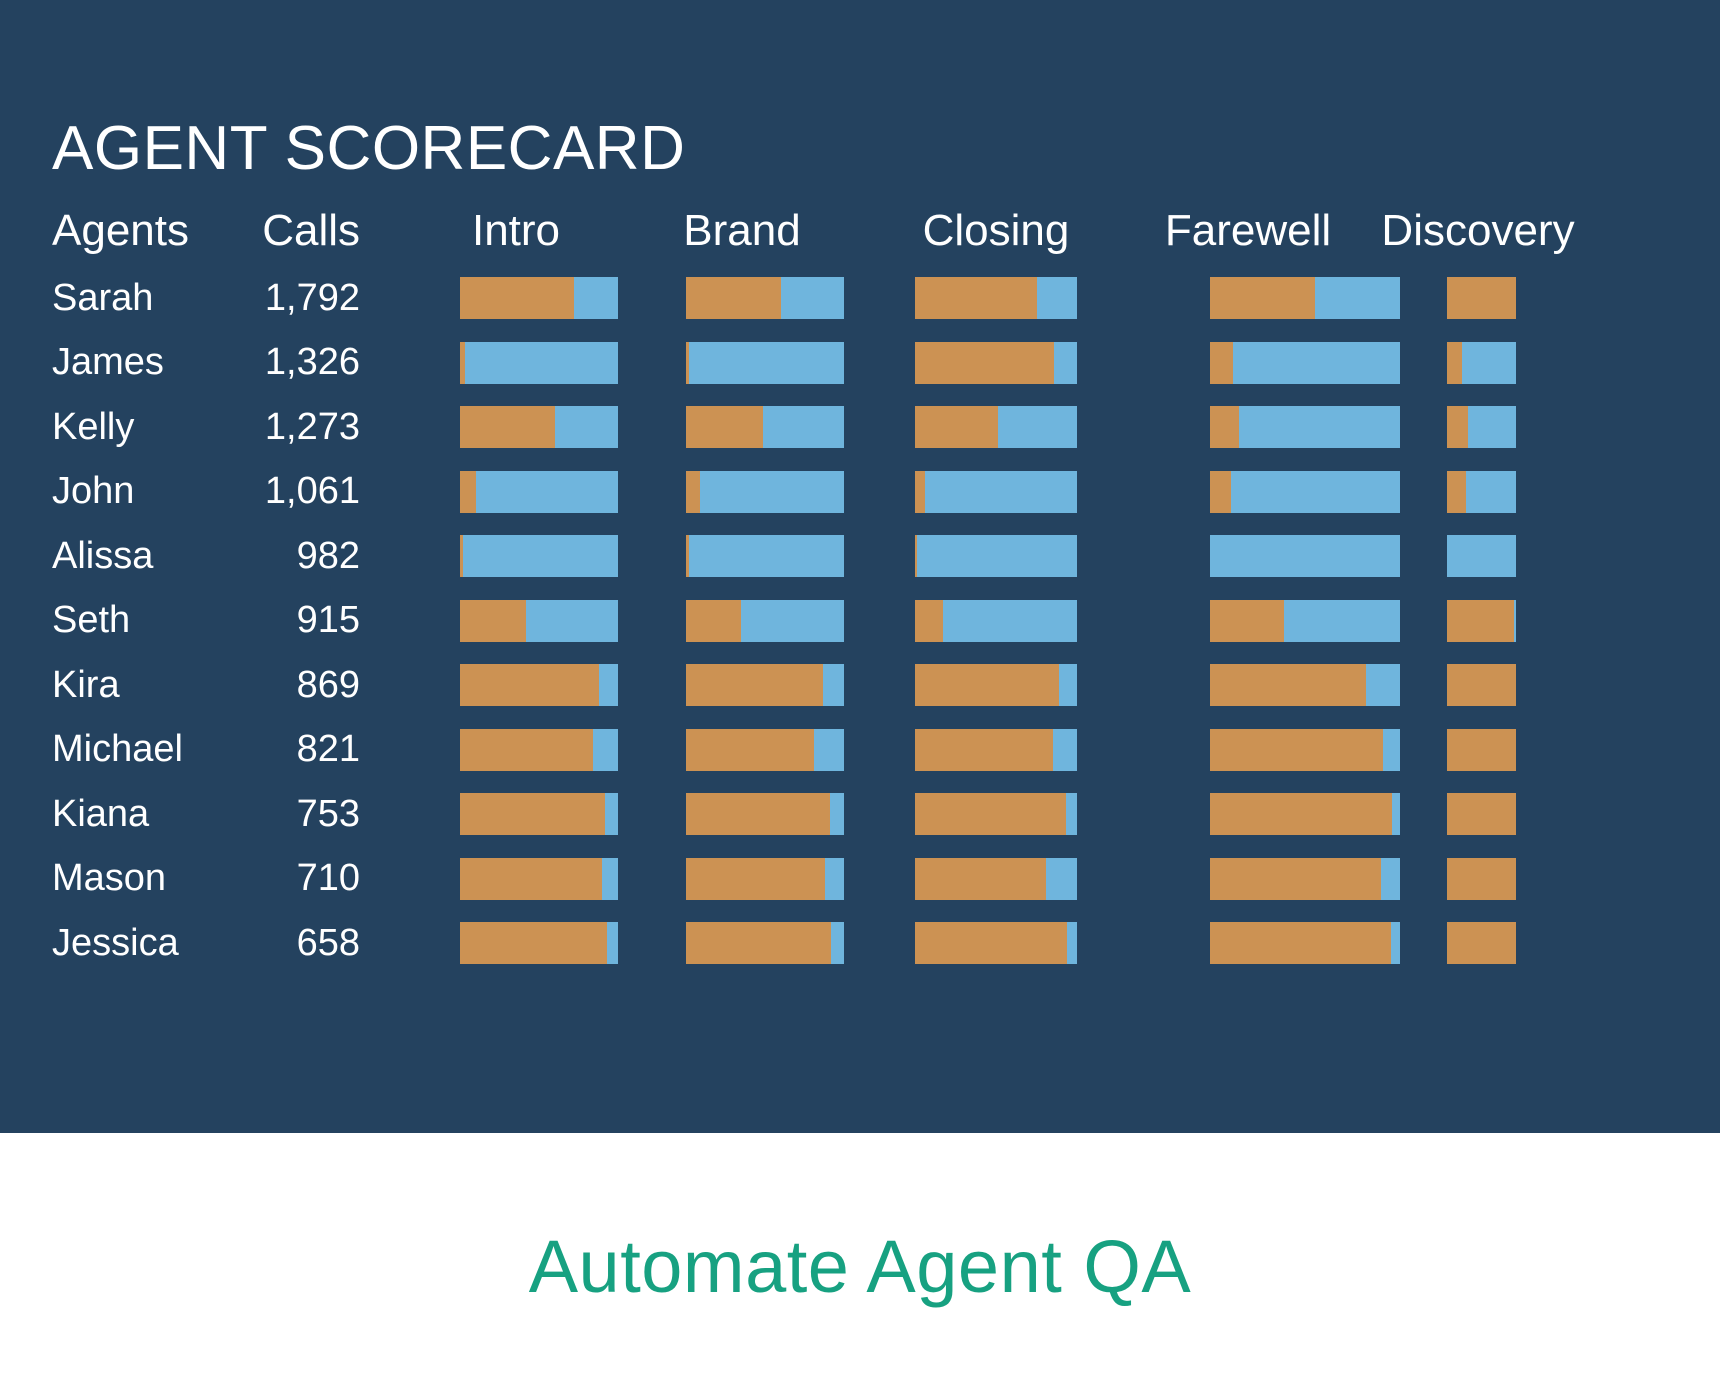  I want to click on table-row: John 1,061, so click(860, 492).